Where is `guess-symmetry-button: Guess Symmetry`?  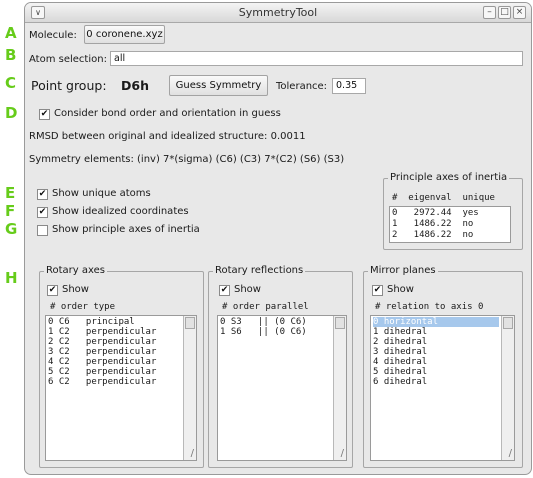 guess-symmetry-button: Guess Symmetry is located at coordinates (218, 85).